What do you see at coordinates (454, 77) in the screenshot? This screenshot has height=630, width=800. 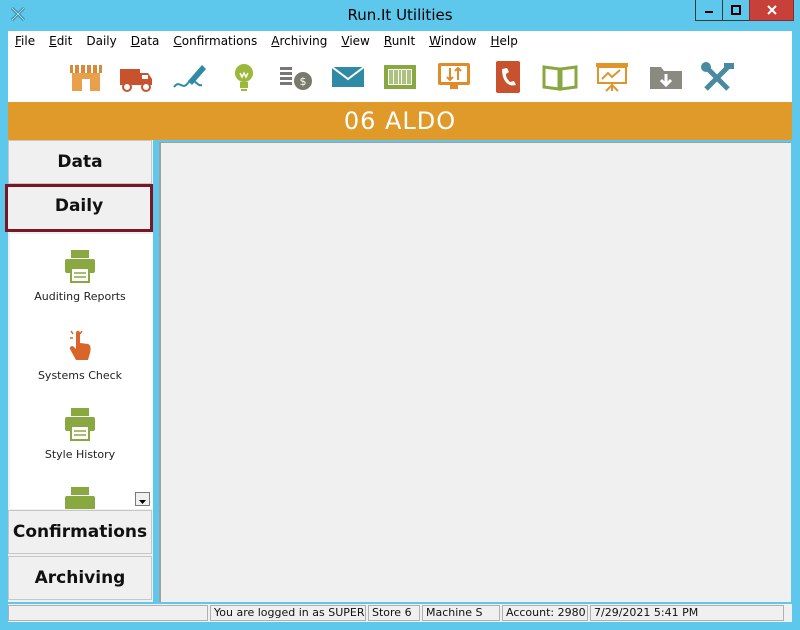 I see `monitor-transfer-icon` at bounding box center [454, 77].